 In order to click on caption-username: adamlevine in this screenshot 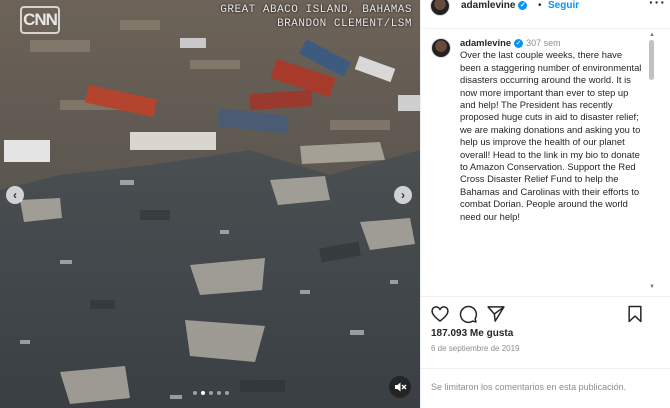, I will do `click(485, 42)`.